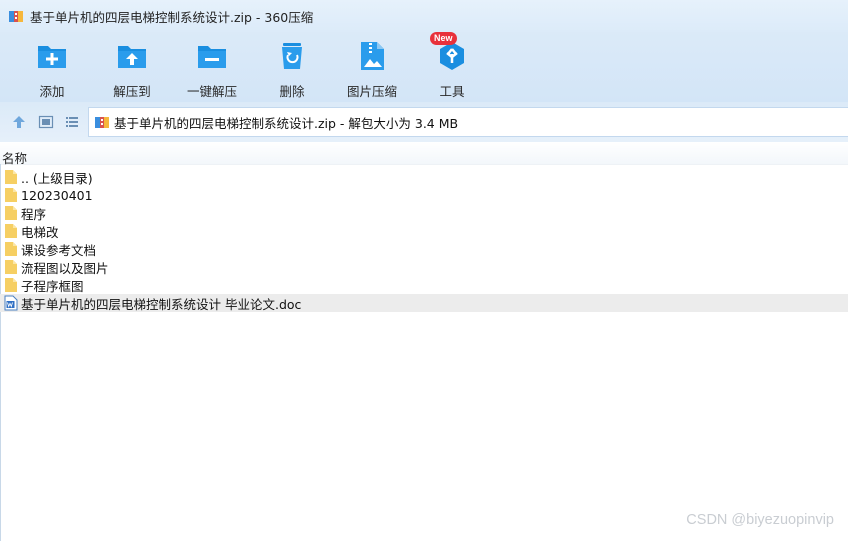 The image size is (848, 541). What do you see at coordinates (452, 66) in the screenshot?
I see `tools-button: New 工具` at bounding box center [452, 66].